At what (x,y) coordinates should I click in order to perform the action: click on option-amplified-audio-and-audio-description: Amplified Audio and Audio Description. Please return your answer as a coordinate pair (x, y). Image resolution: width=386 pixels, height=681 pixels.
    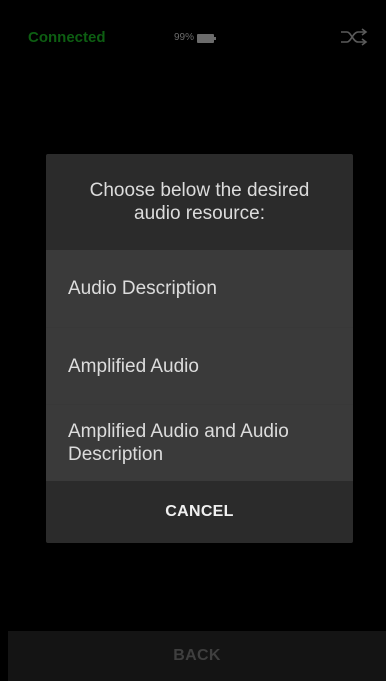
    Looking at the image, I should click on (199, 442).